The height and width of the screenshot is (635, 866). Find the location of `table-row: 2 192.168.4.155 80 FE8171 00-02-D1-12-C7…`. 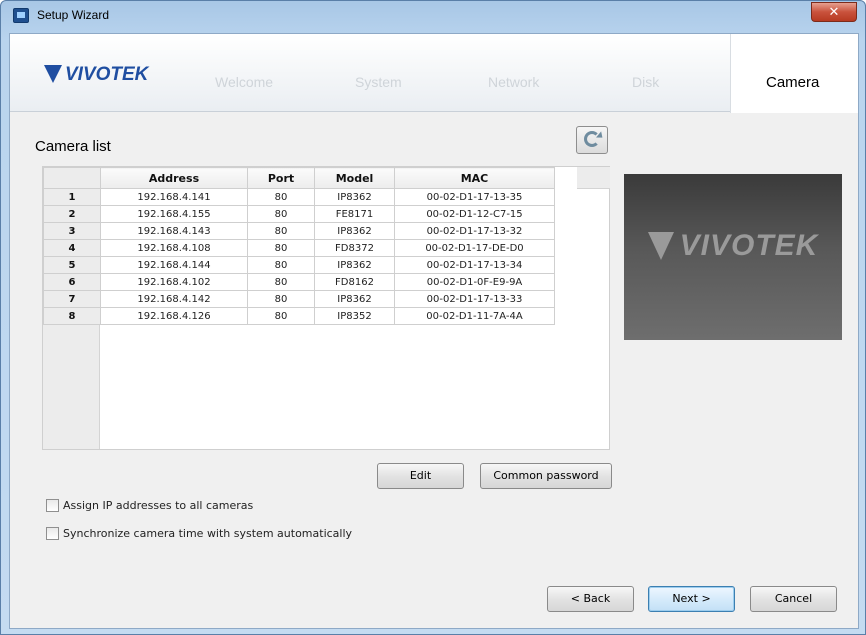

table-row: 2 192.168.4.155 80 FE8171 00-02-D1-12-C7… is located at coordinates (299, 214).